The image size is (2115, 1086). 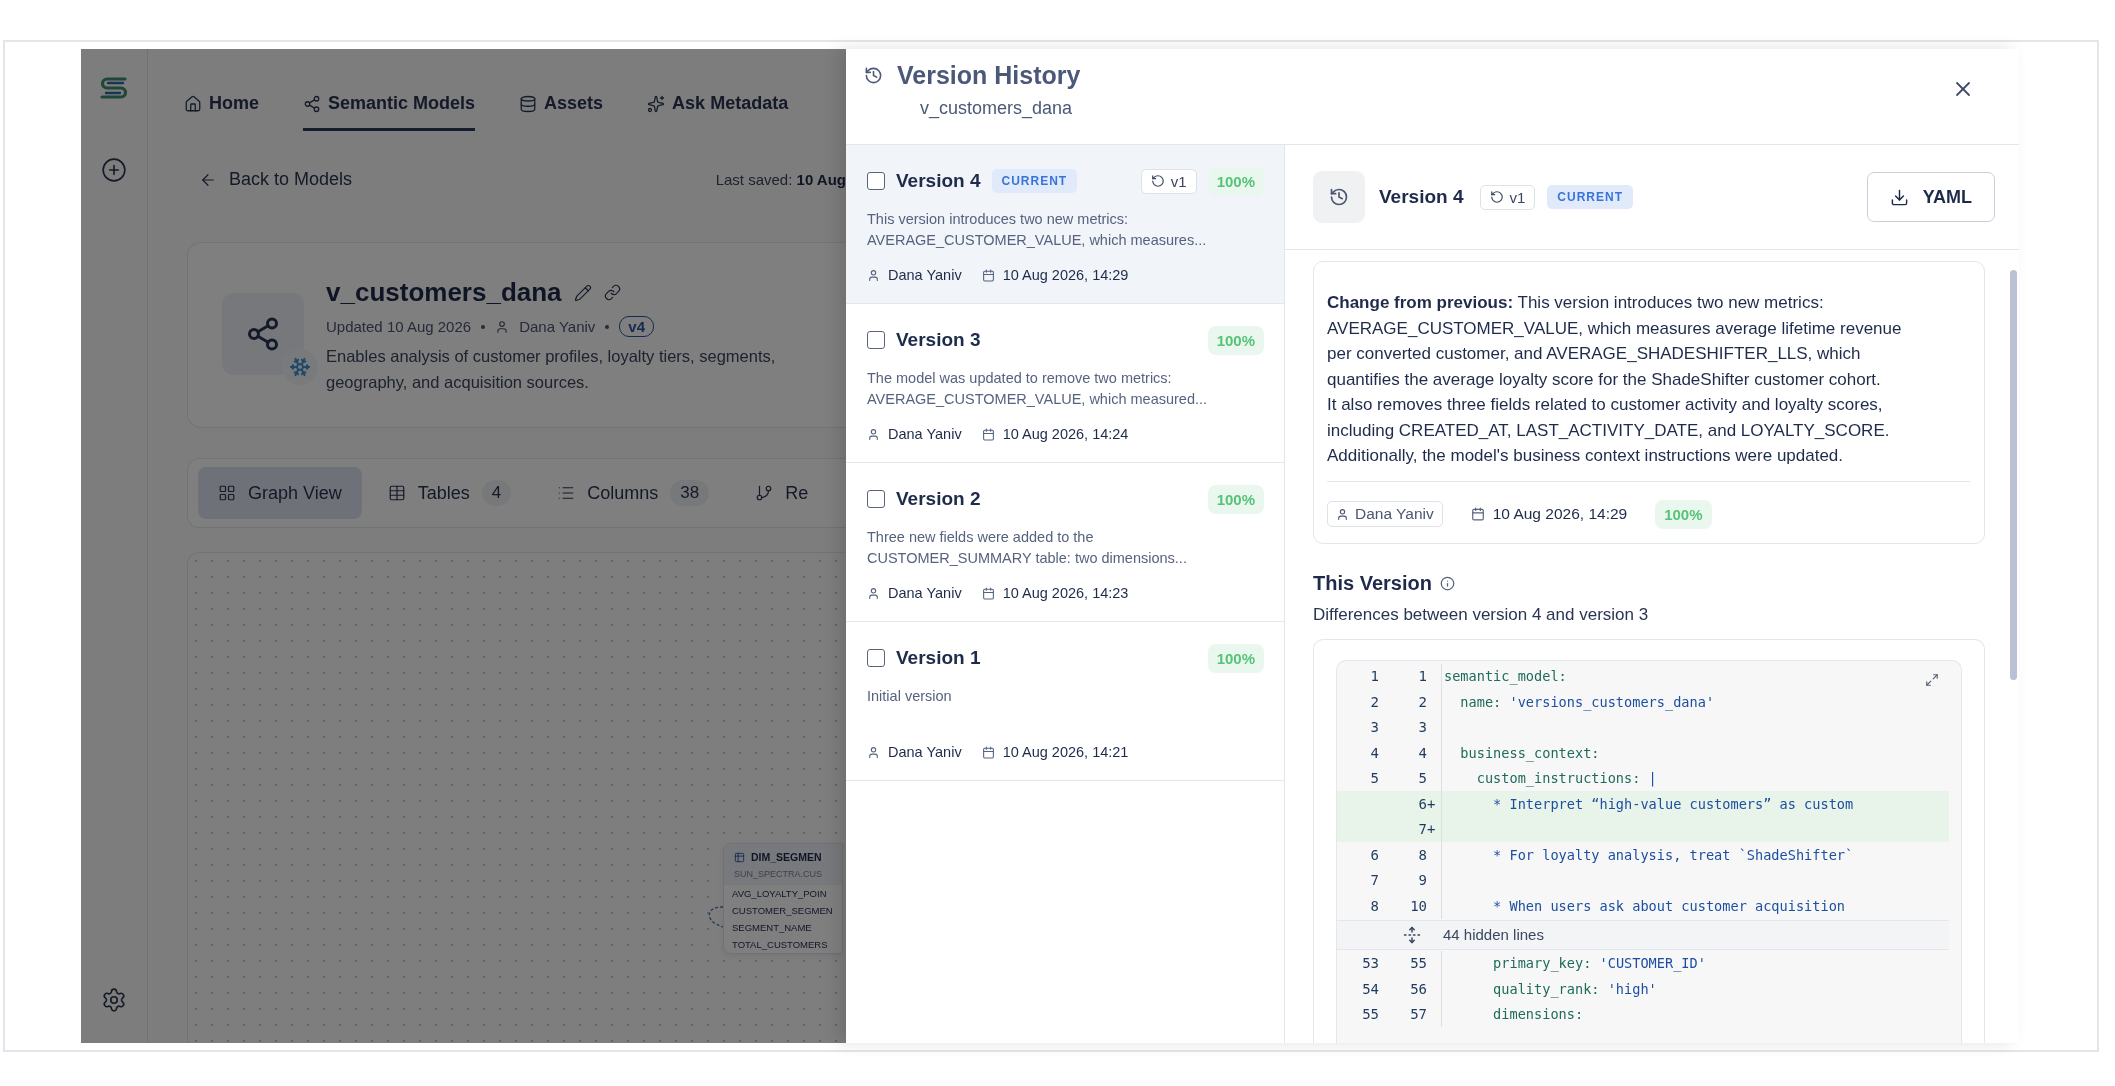 I want to click on current-badge: CURRENT, so click(x=1590, y=197).